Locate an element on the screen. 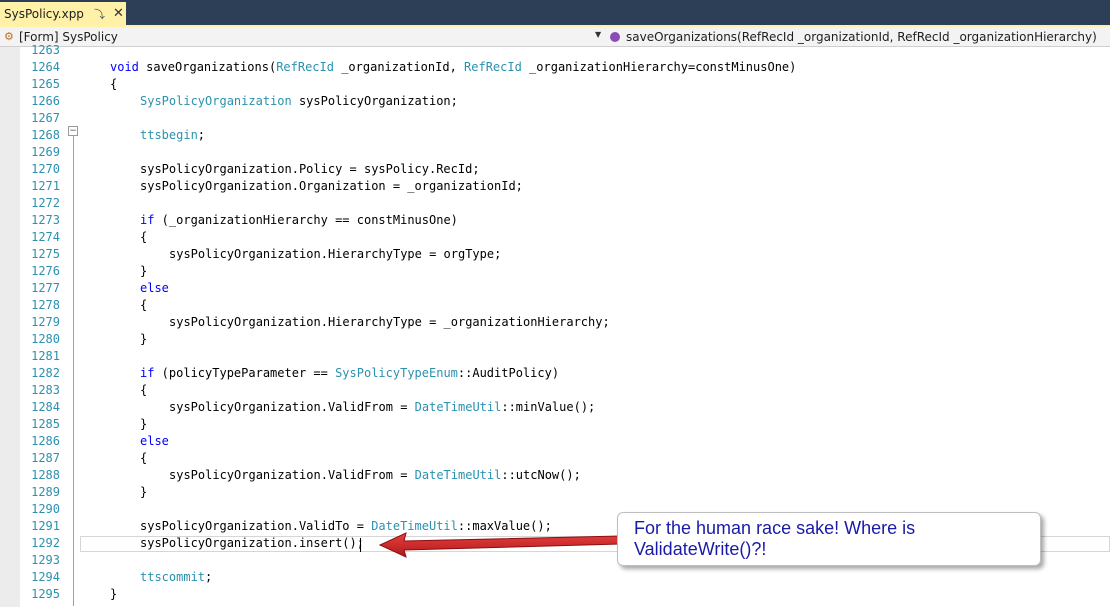 The image size is (1110, 607). line-number: 1275 is located at coordinates (45, 254).